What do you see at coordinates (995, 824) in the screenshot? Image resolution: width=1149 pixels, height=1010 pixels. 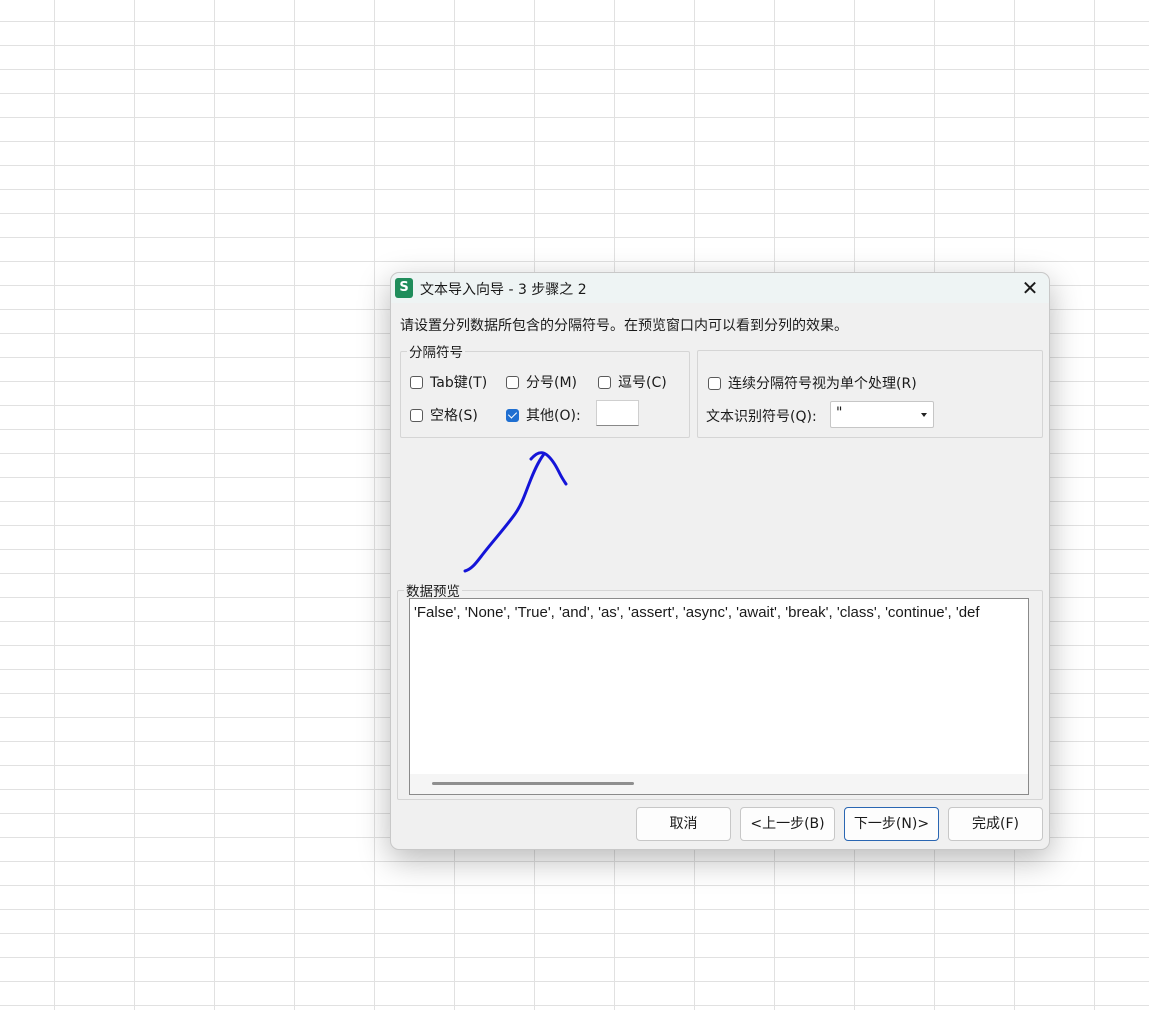 I see `finish-button: 完成(F)` at bounding box center [995, 824].